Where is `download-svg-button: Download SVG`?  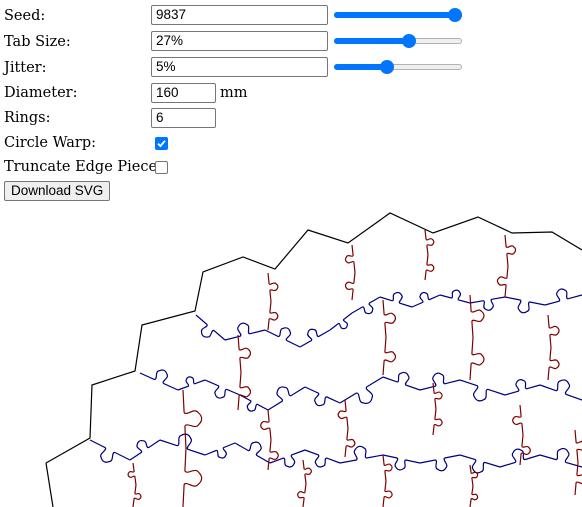 download-svg-button: Download SVG is located at coordinates (57, 191).